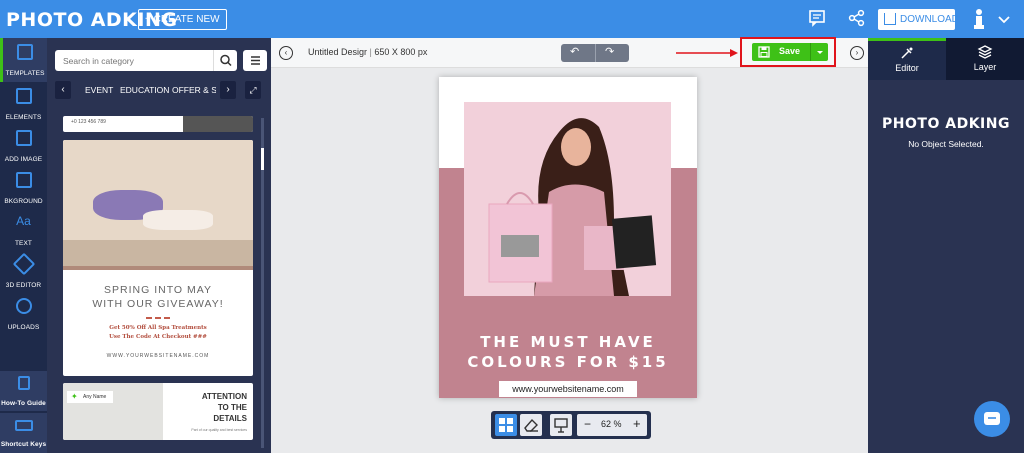  What do you see at coordinates (63, 90) in the screenshot?
I see `category-prev-button: ‹` at bounding box center [63, 90].